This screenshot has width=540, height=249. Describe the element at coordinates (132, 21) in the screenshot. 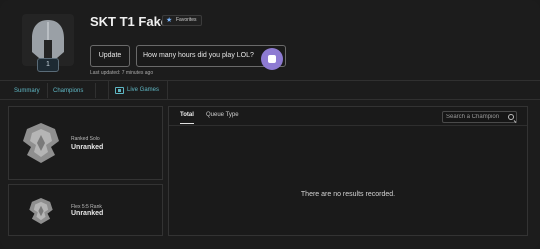

I see `summoner-name: SKT T1 Faker` at that location.